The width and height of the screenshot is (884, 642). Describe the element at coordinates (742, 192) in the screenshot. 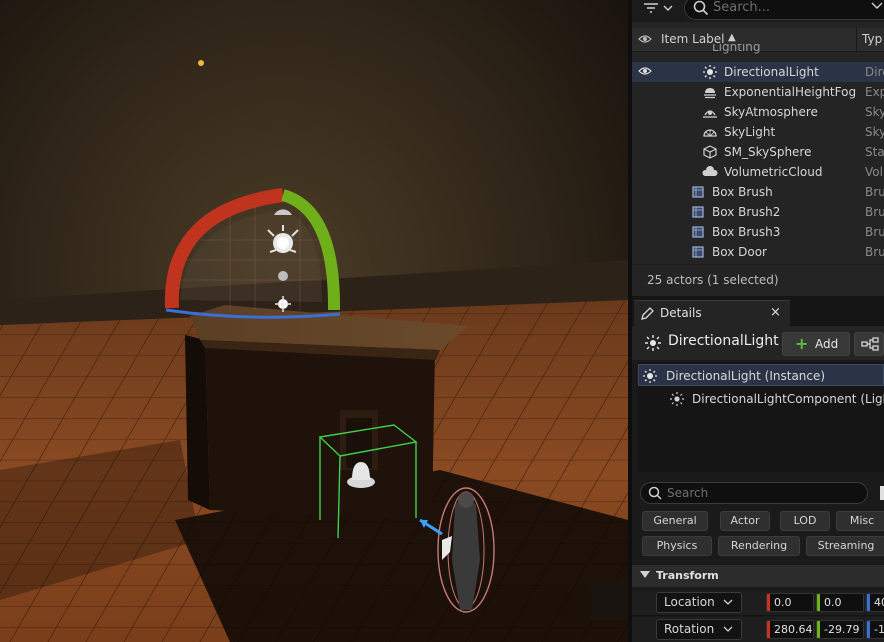

I see `outliner-item-label: Box Brush` at that location.